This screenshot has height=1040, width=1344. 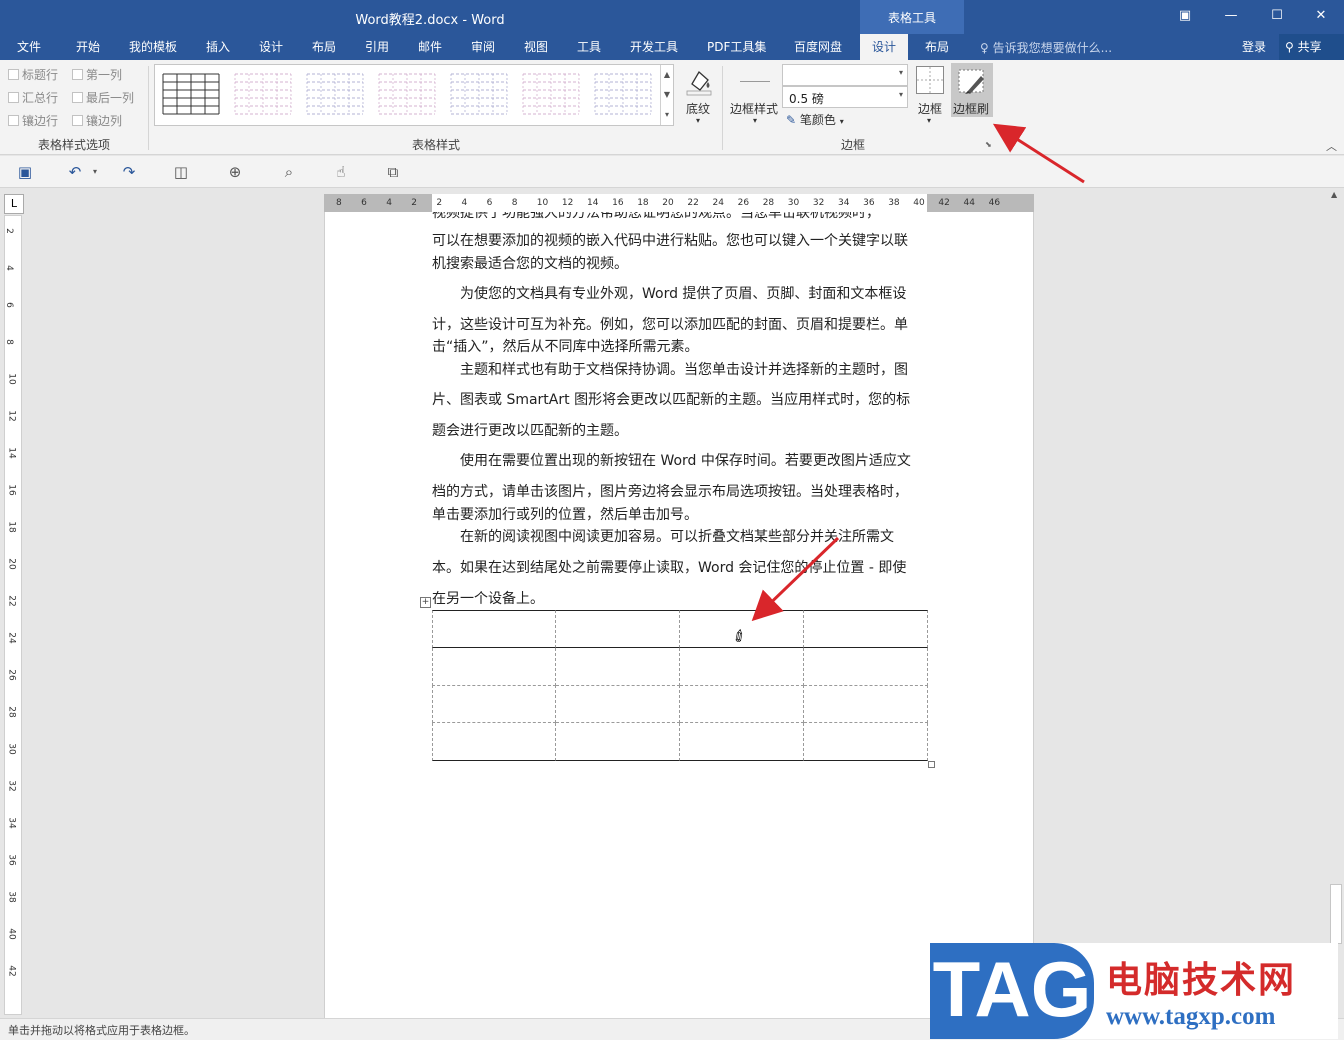 I want to click on pen-color-button: ✎ 笔颜色 ▾, so click(x=815, y=119).